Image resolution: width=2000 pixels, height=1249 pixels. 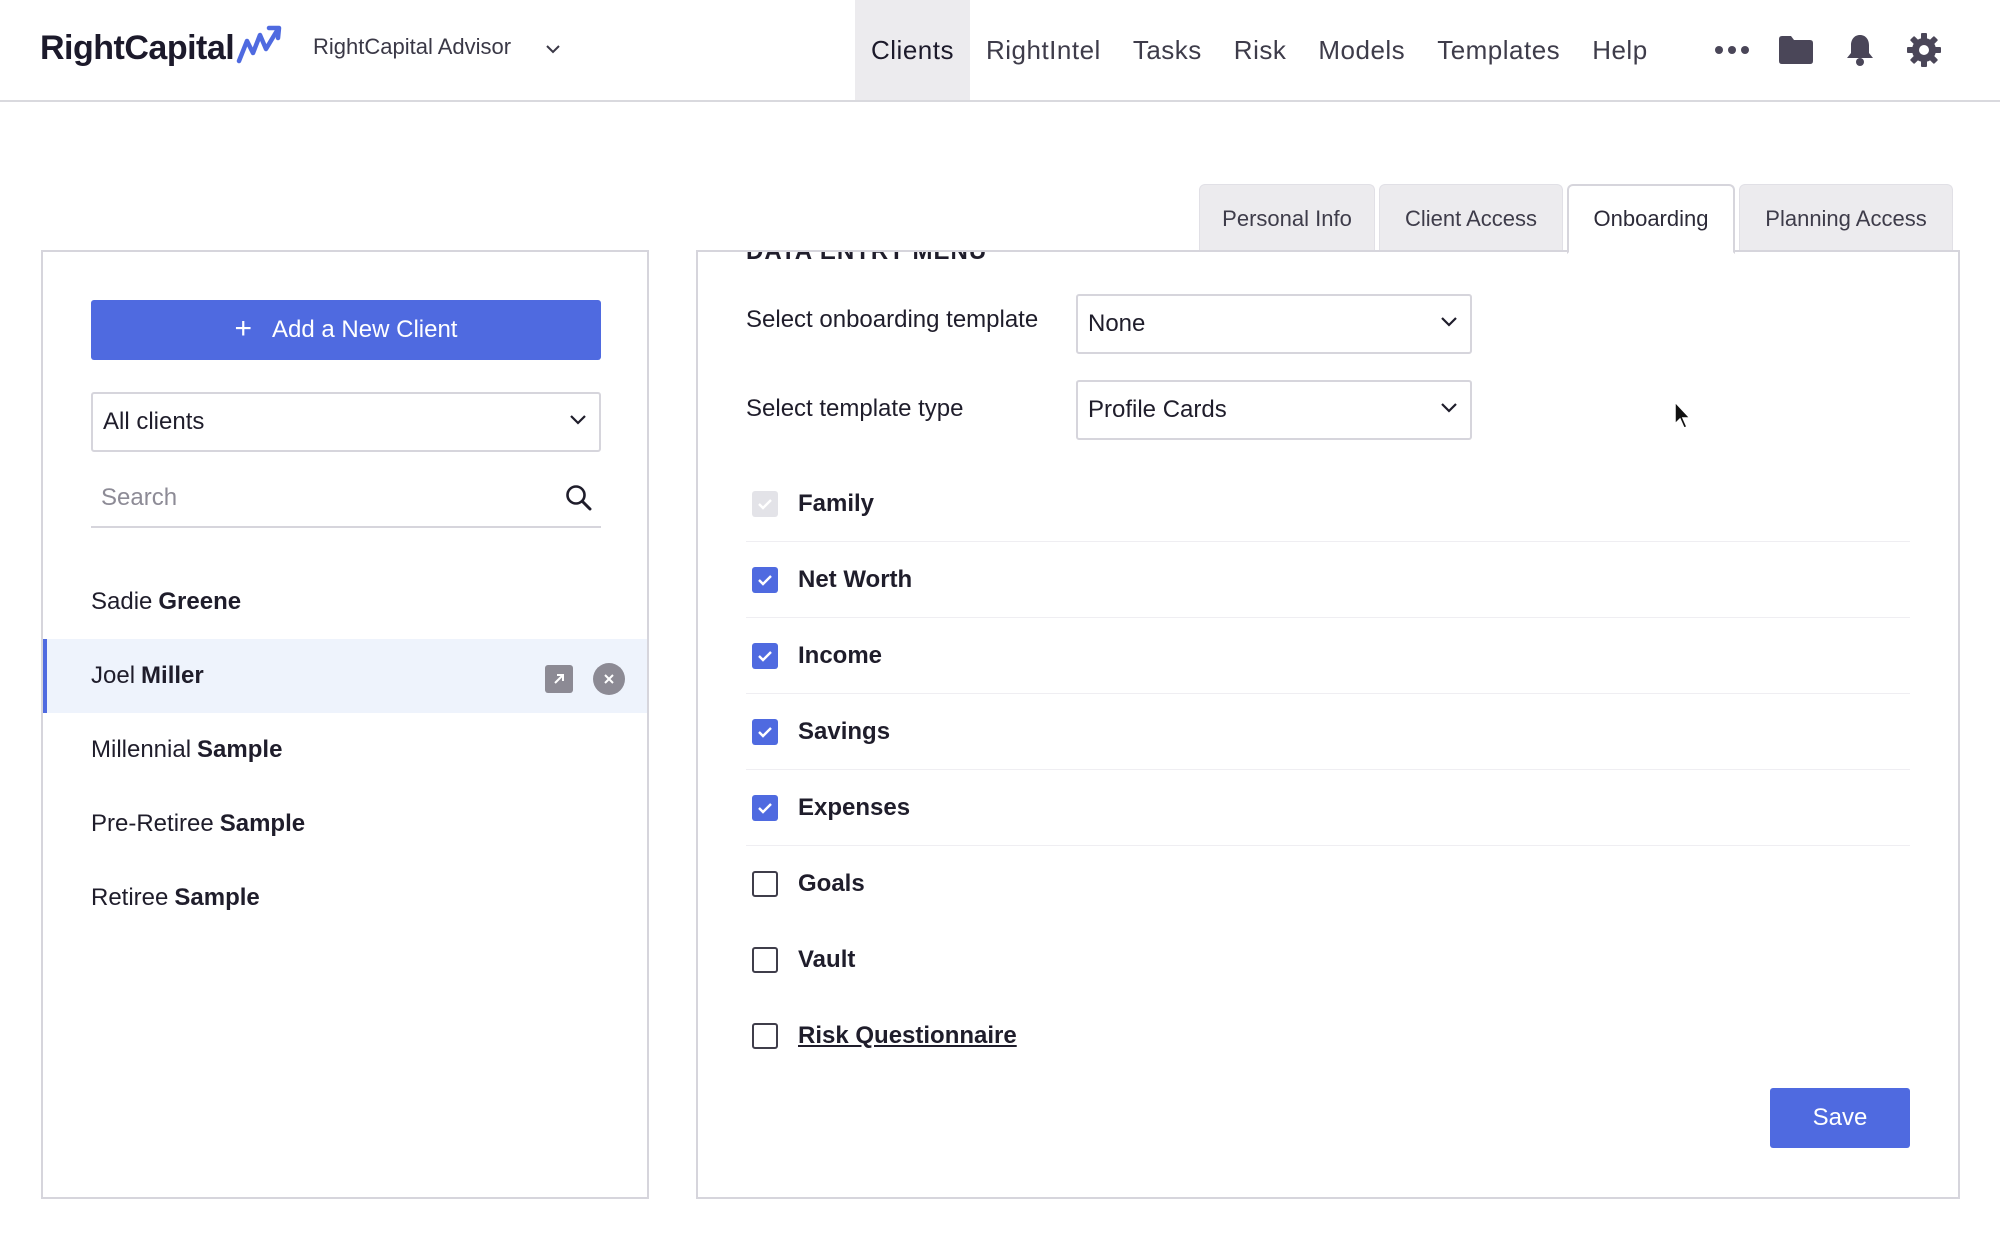 What do you see at coordinates (765, 503) in the screenshot?
I see `family-checkbox` at bounding box center [765, 503].